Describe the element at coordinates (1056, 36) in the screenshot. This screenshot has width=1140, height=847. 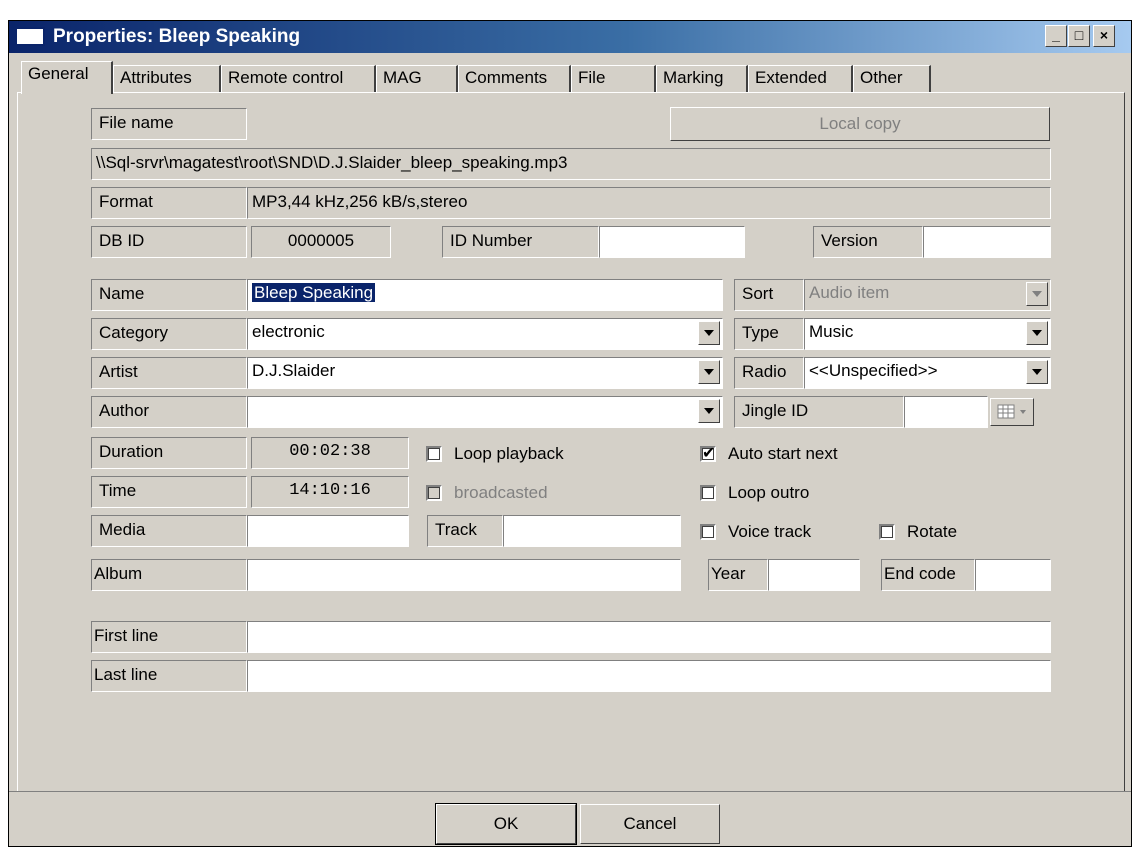
I see `minimize-button: _` at that location.